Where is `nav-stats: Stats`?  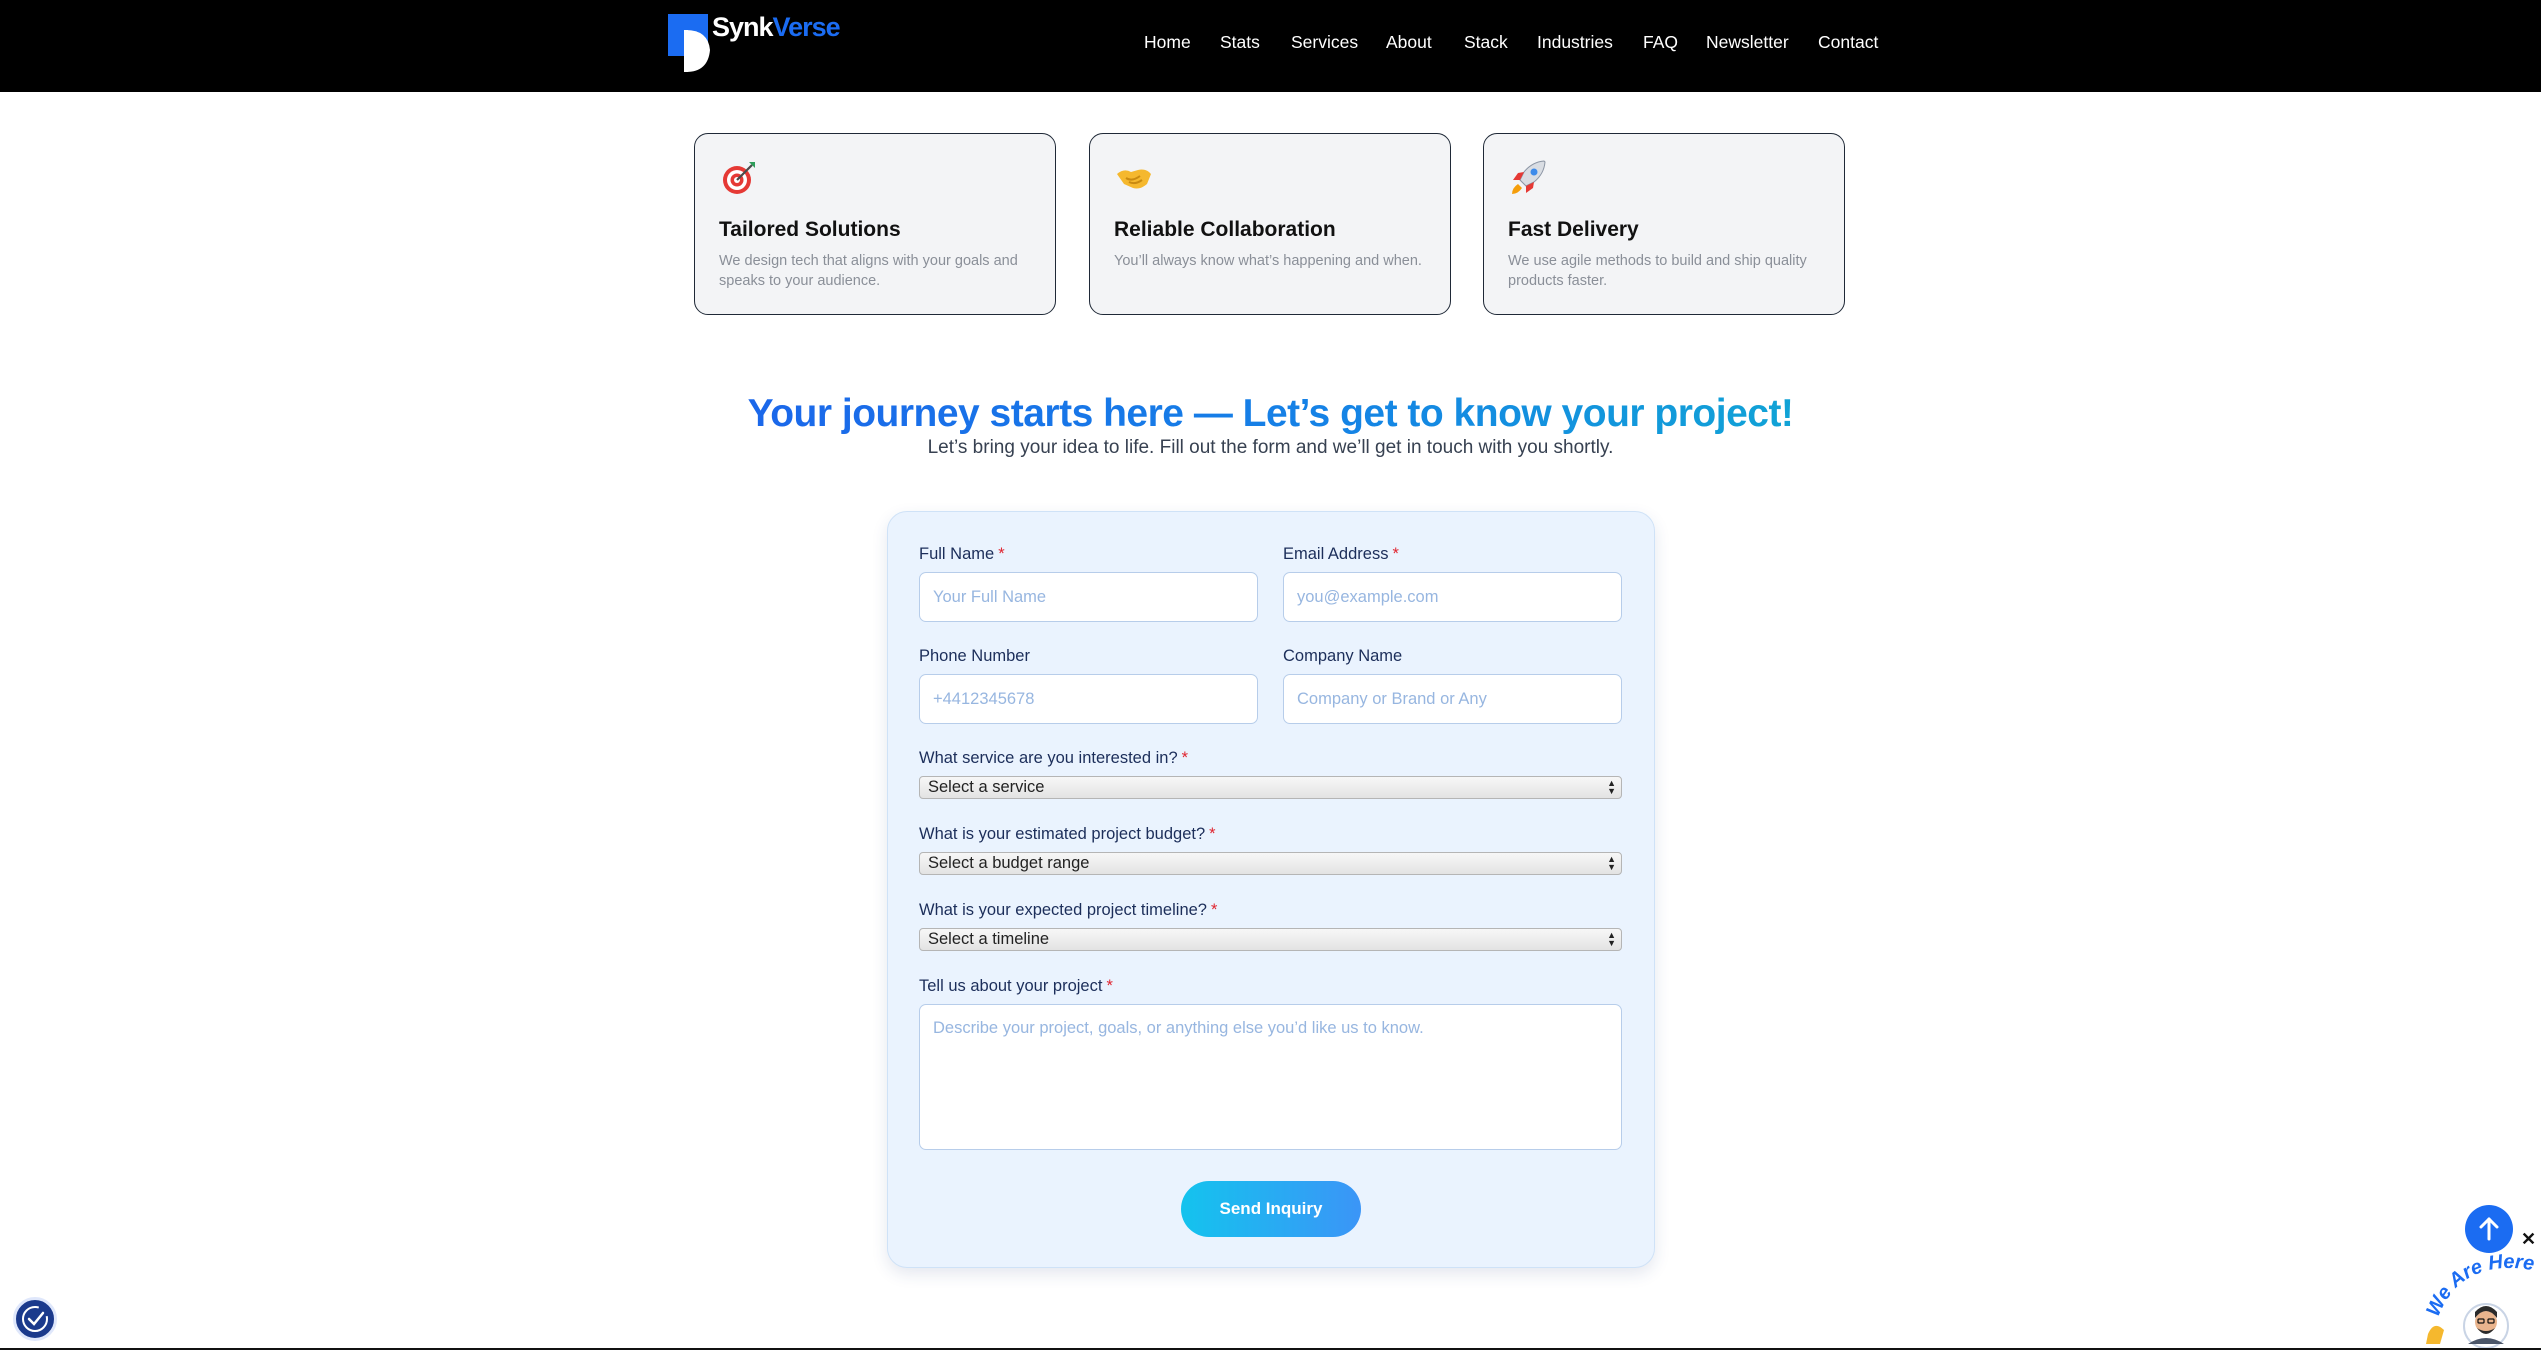 nav-stats: Stats is located at coordinates (1240, 42).